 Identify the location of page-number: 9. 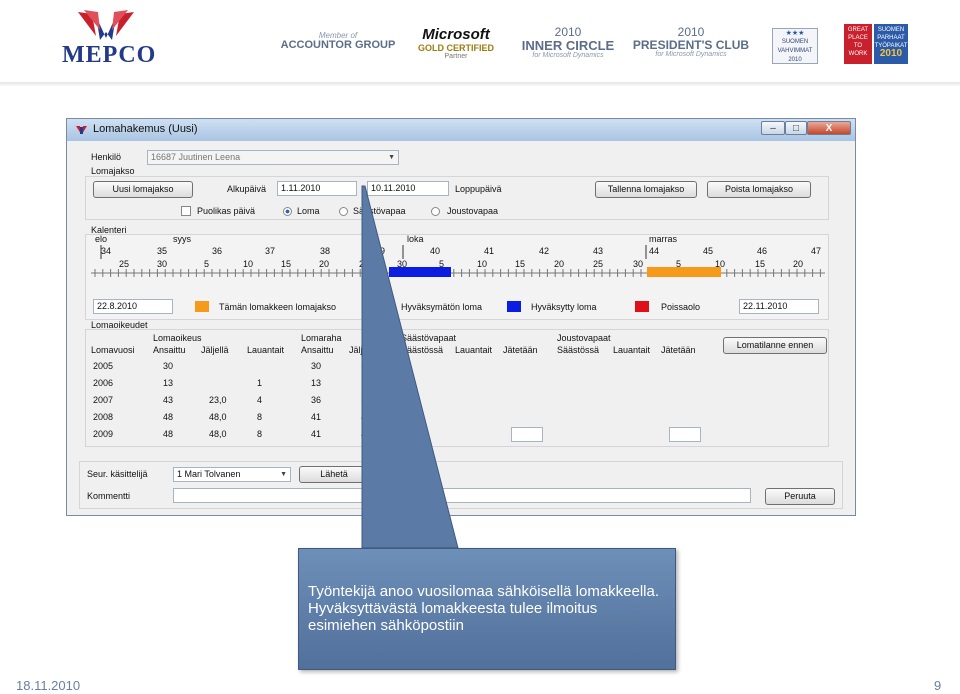
(938, 685).